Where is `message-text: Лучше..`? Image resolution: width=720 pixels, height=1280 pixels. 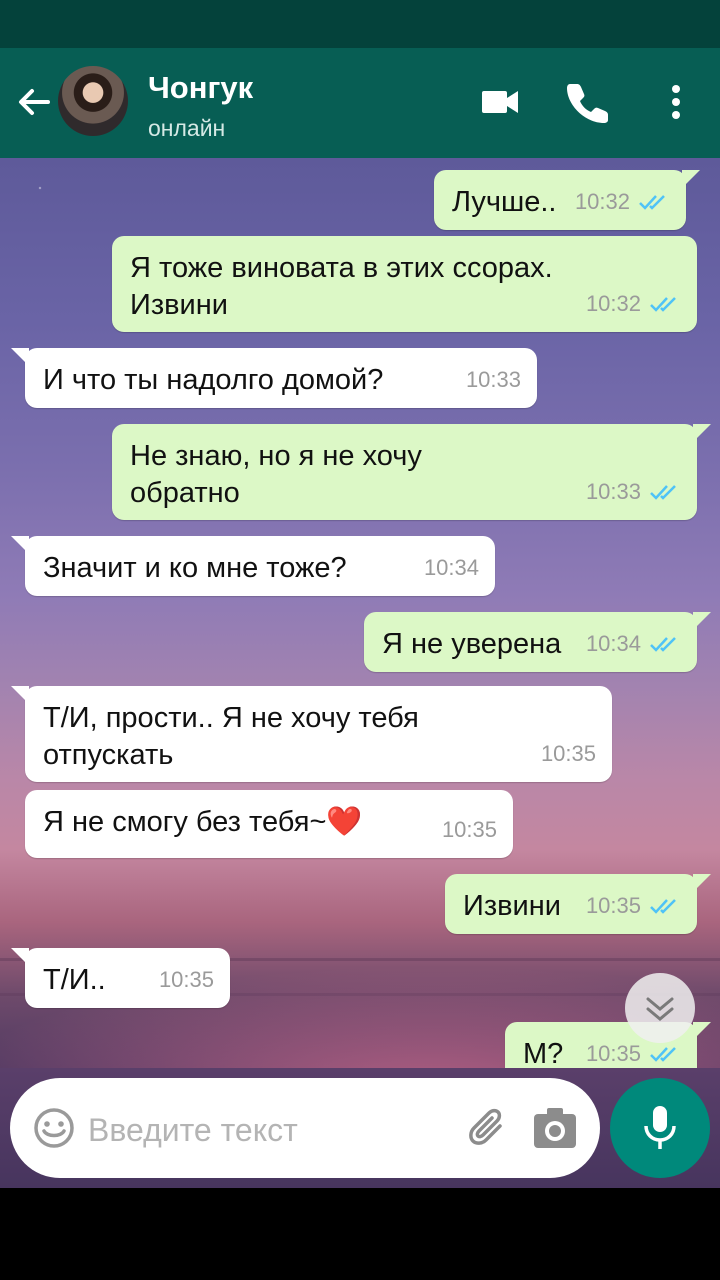 message-text: Лучше.. is located at coordinates (504, 202).